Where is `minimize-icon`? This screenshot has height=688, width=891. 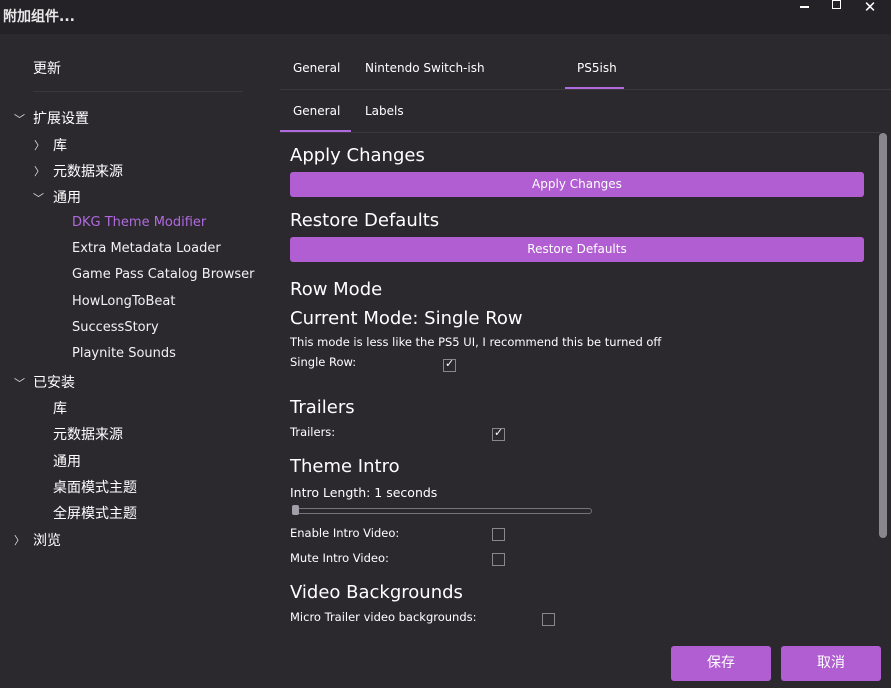
minimize-icon is located at coordinates (804, 7).